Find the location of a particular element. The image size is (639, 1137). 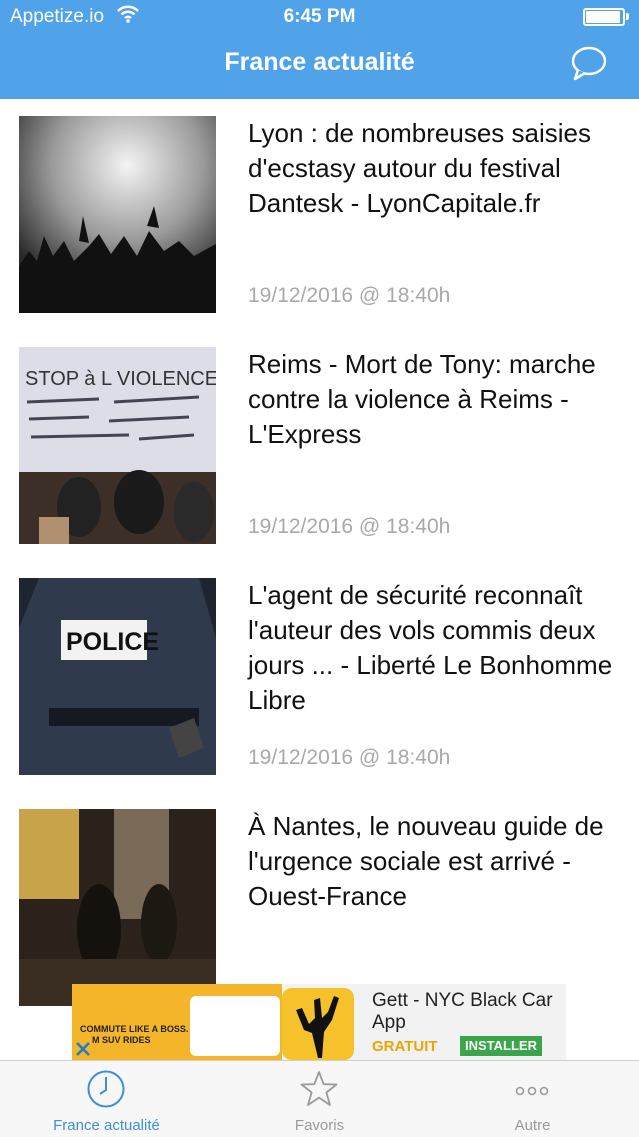

tab-bar: France actualité Favoris Autre is located at coordinates (319, 1098).